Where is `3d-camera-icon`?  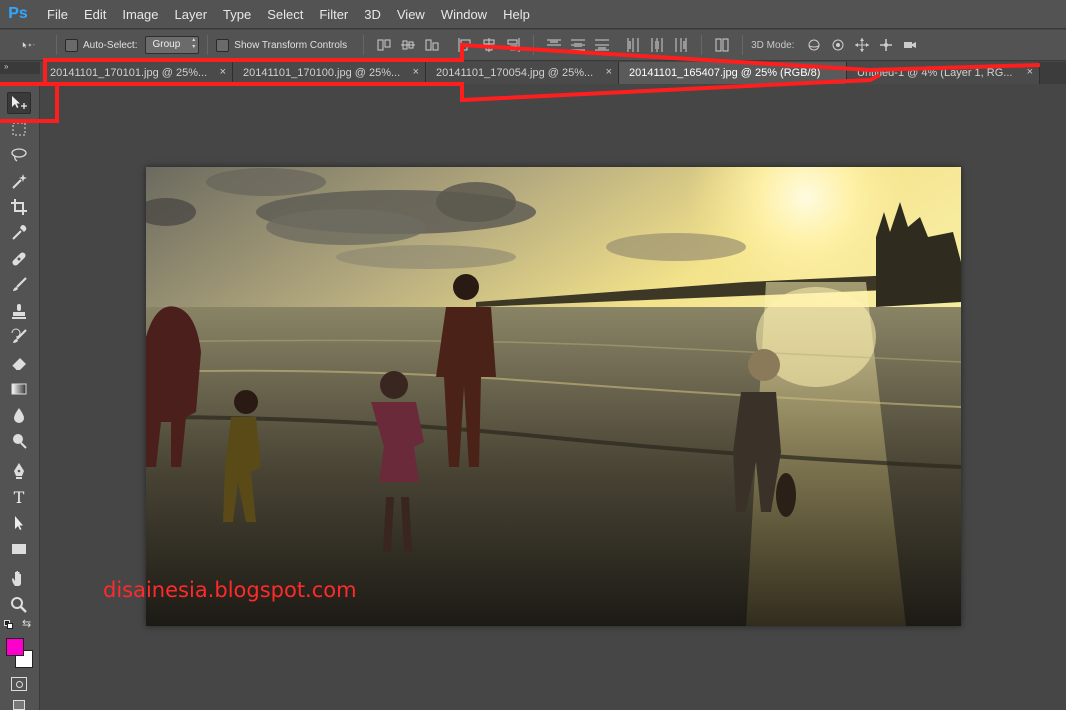 3d-camera-icon is located at coordinates (910, 45).